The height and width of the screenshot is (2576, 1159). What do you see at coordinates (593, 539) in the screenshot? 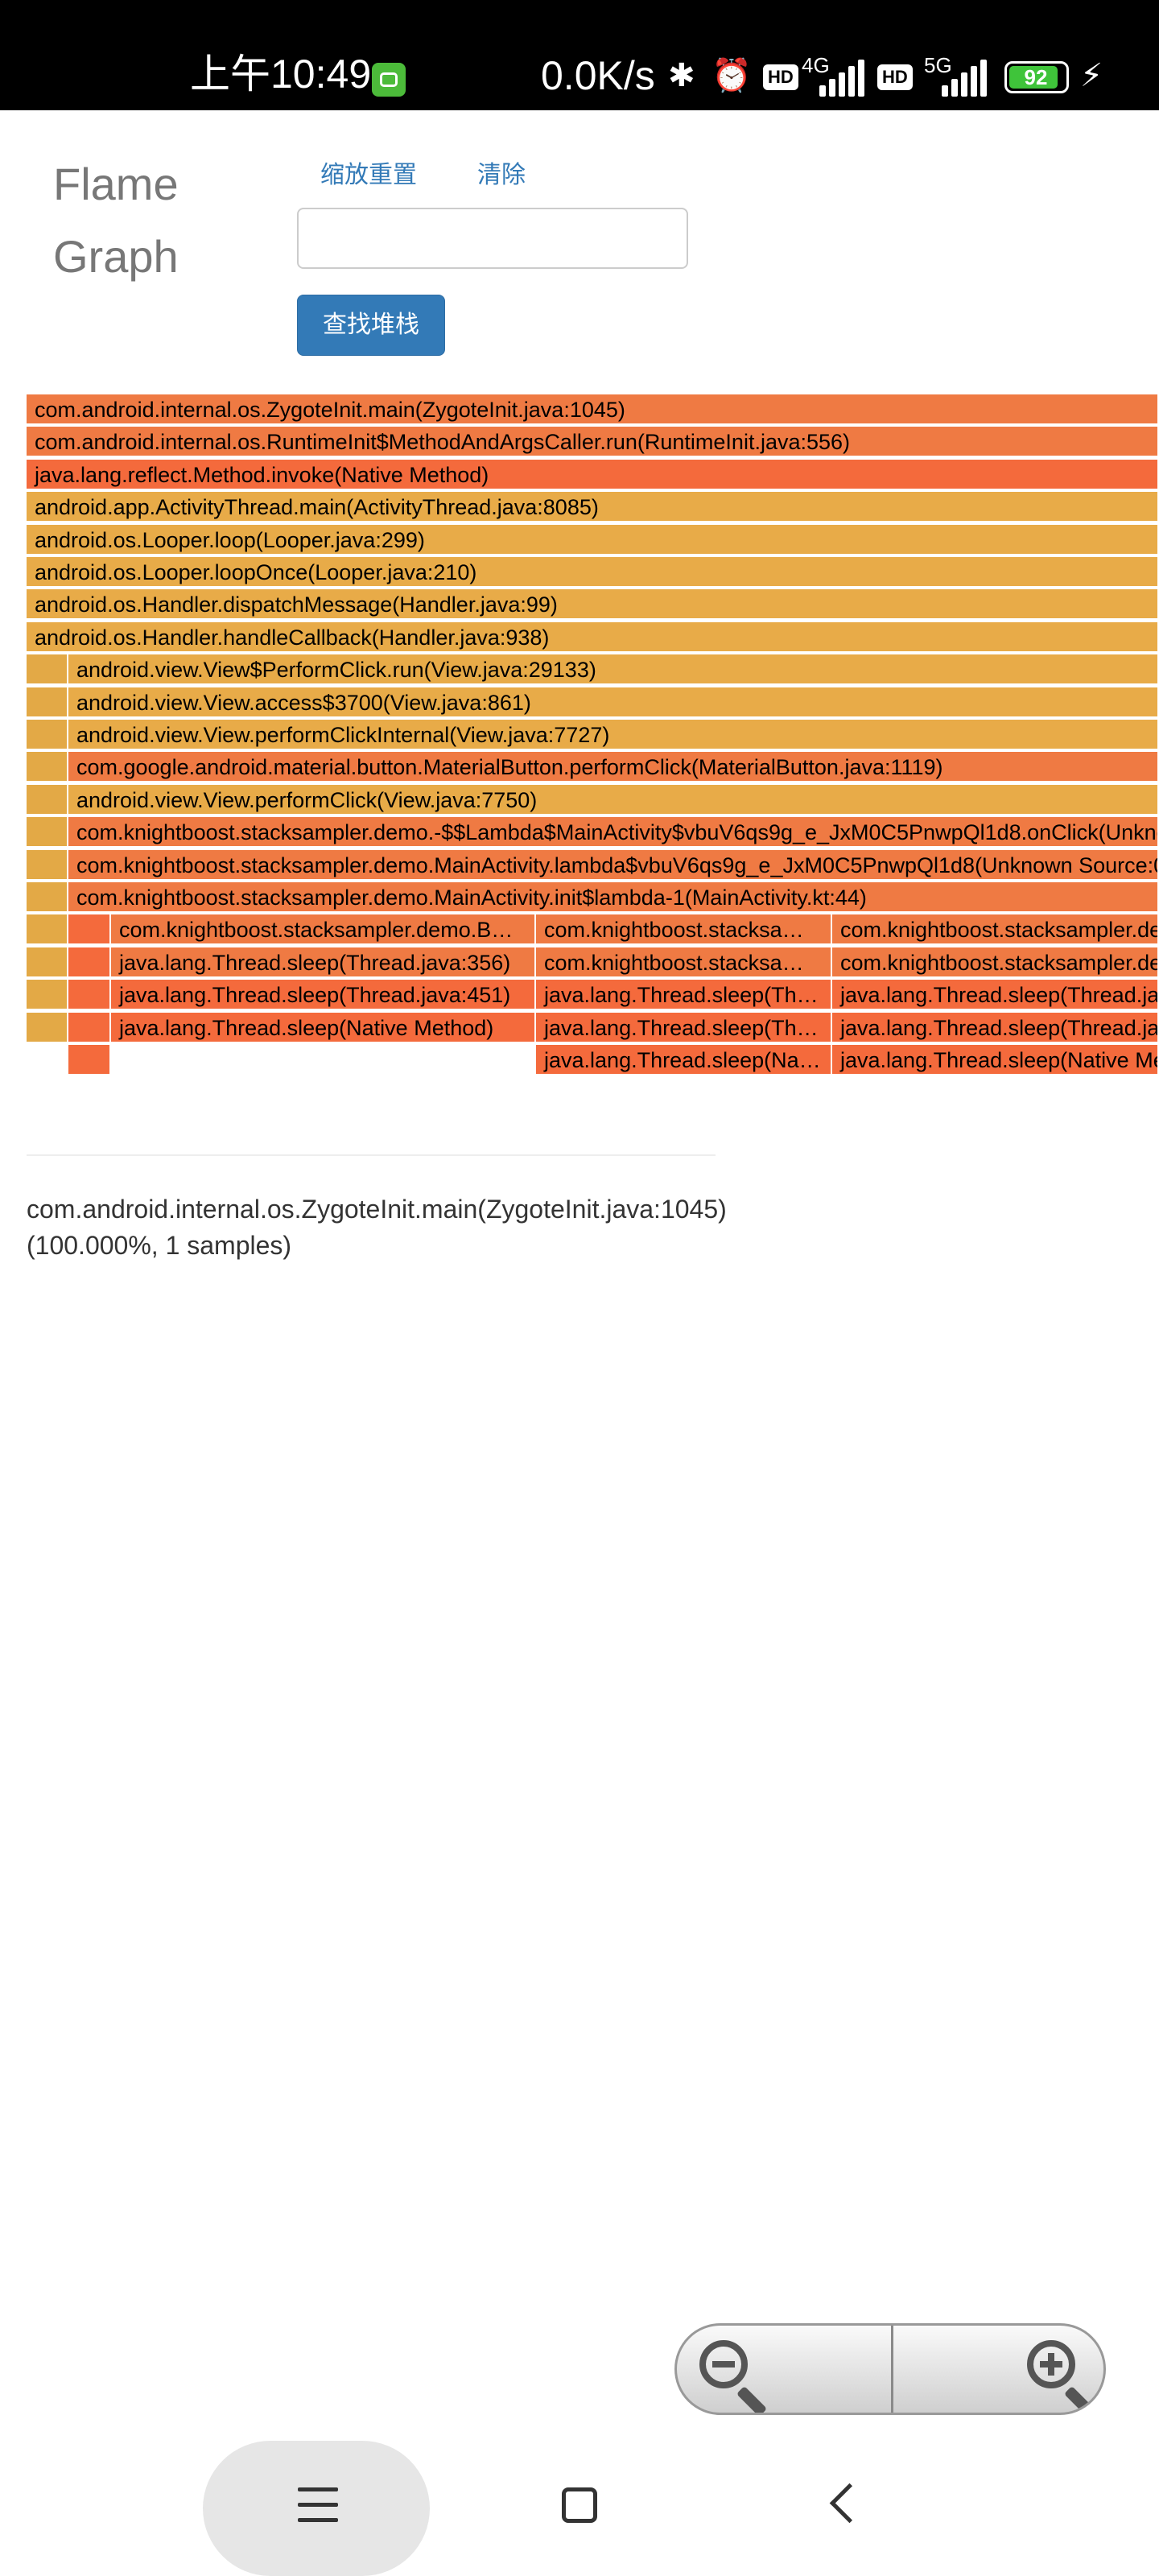
I see `flame-frame: android.os.Looper.loop(Looper.java:299)` at bounding box center [593, 539].